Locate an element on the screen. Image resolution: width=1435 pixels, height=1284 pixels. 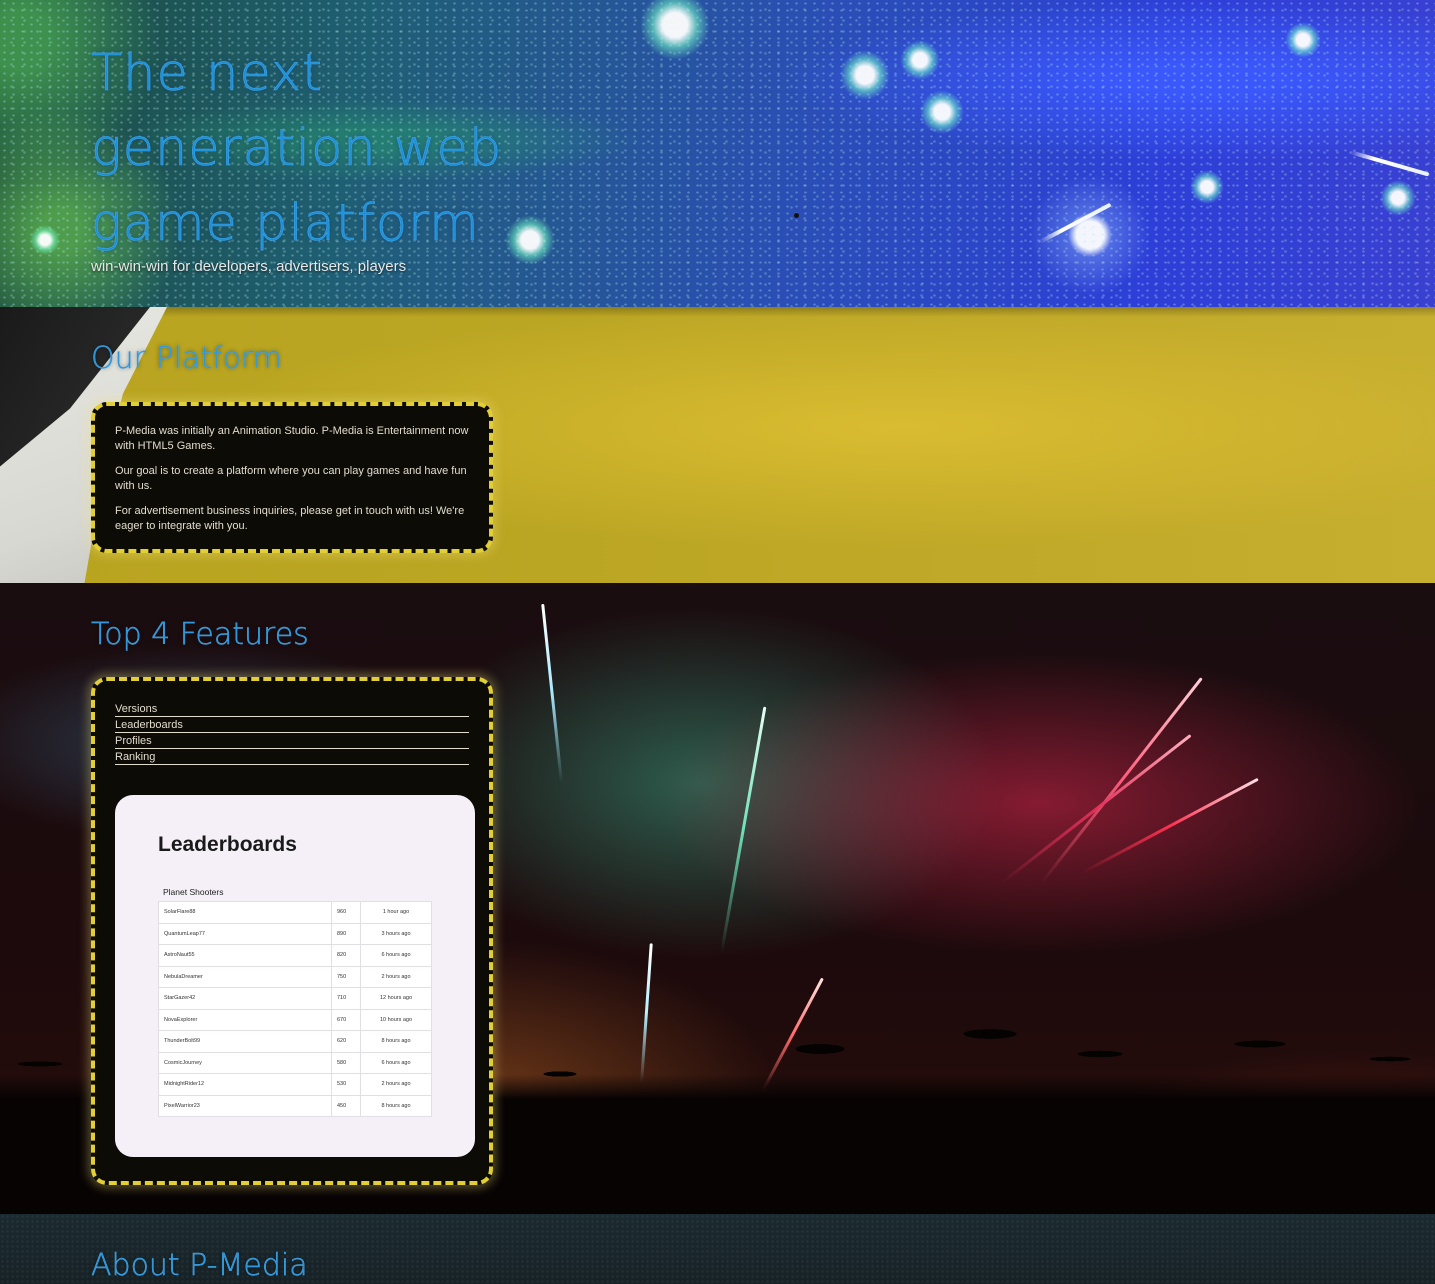
hero-title: The next generation web game platform is located at coordinates (297, 149).